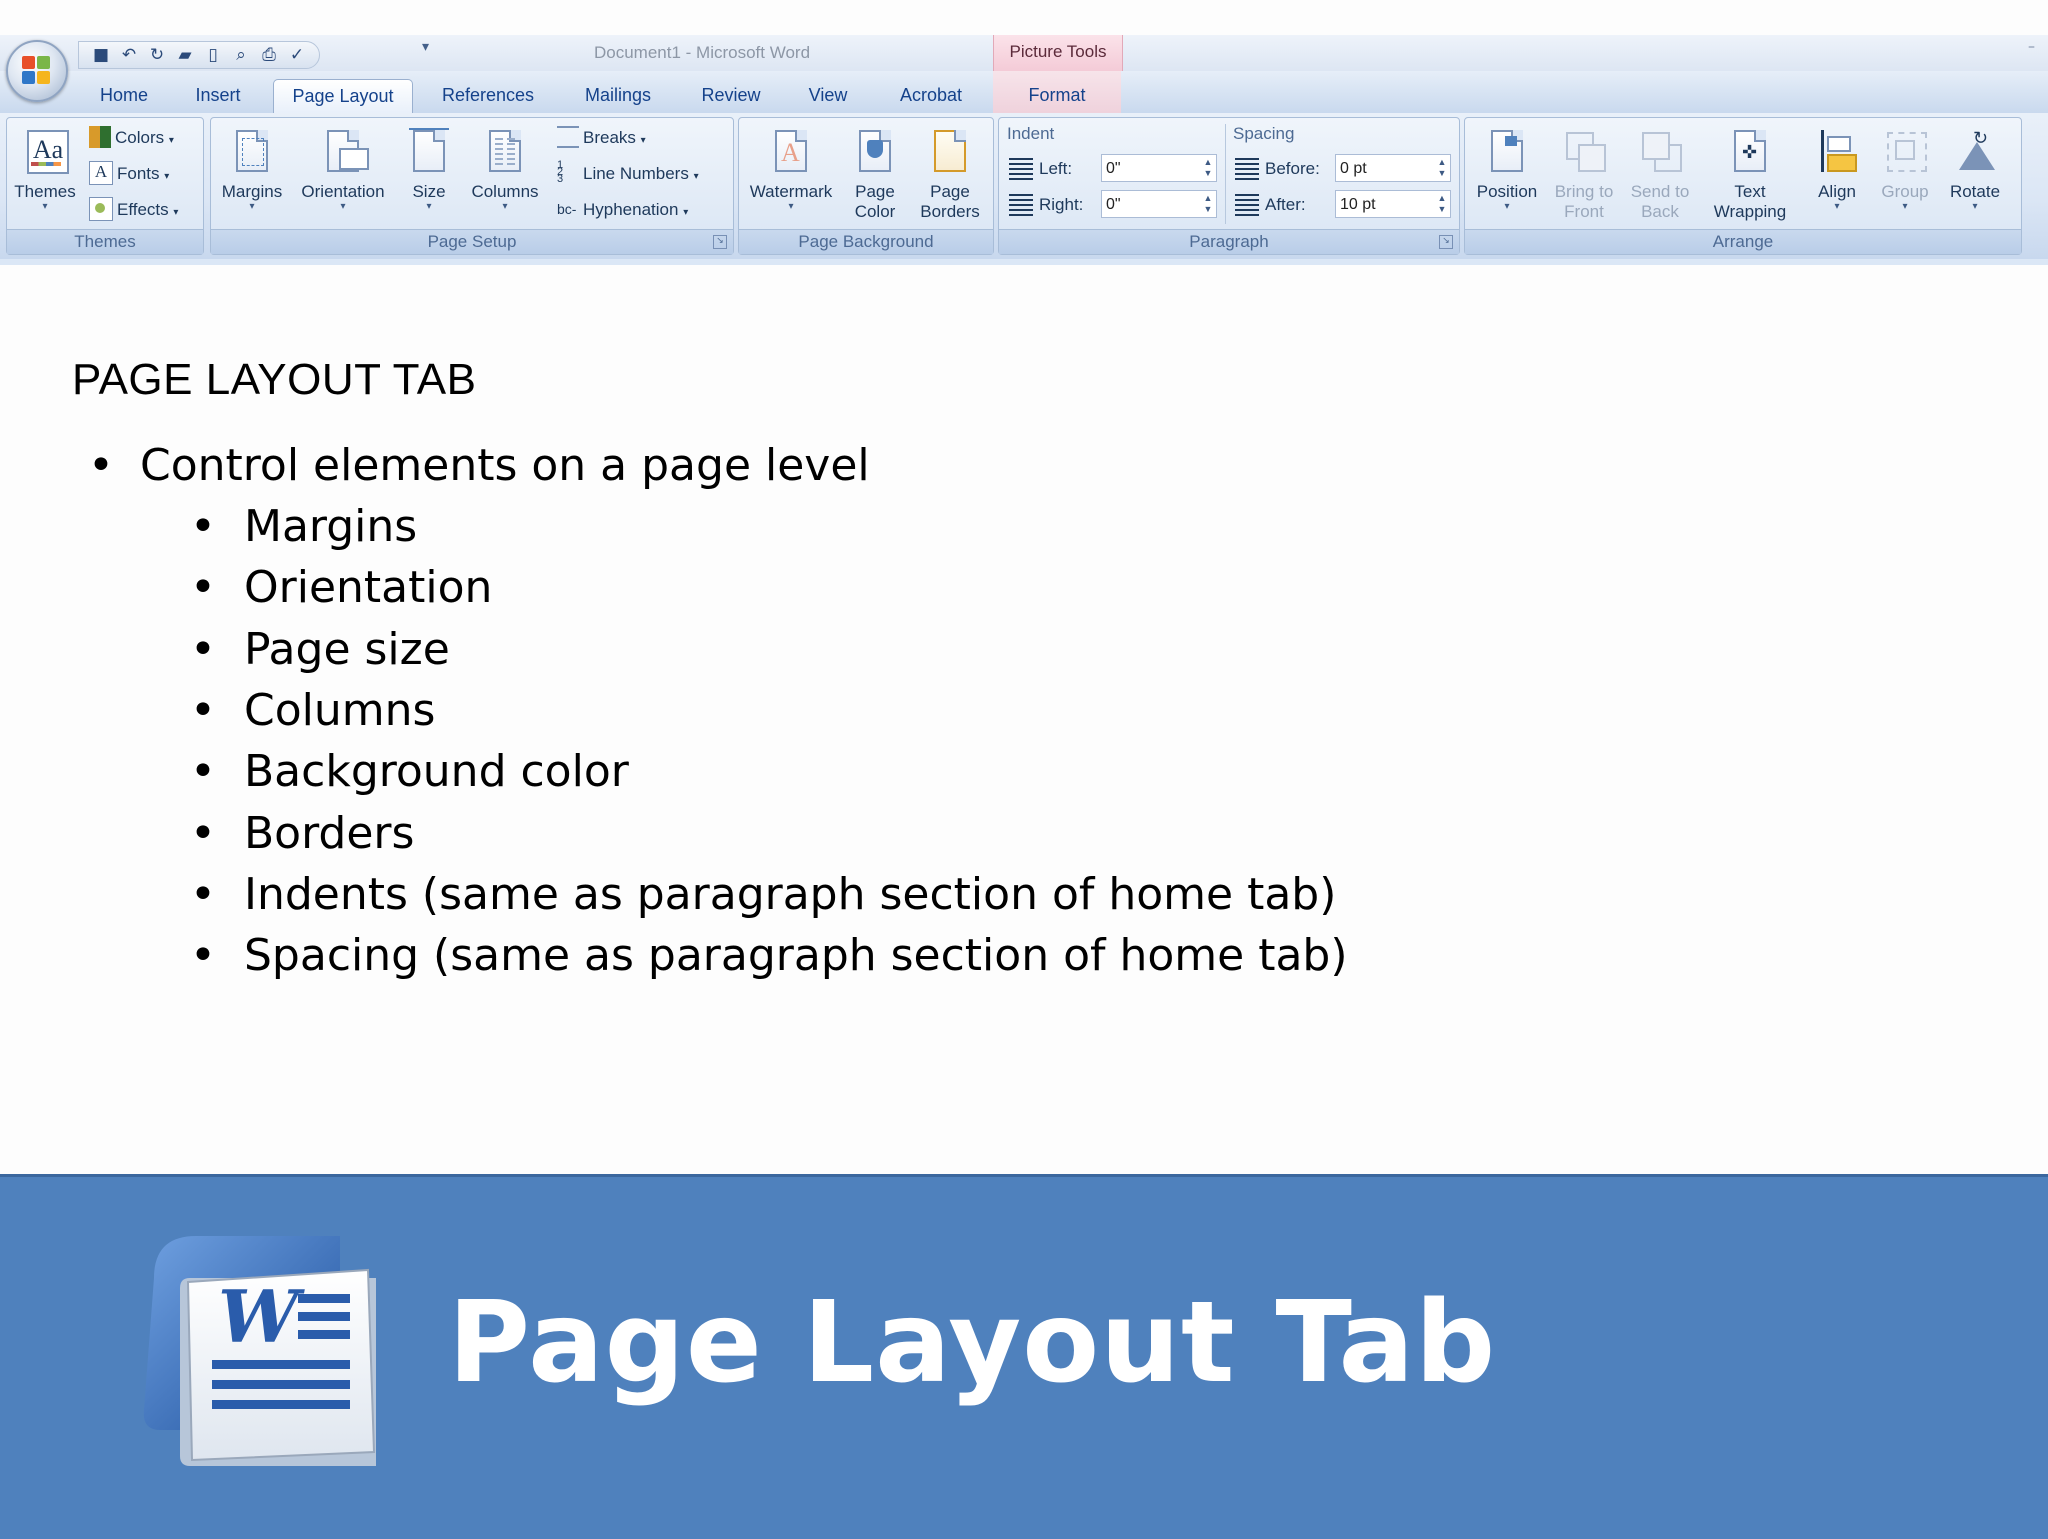 The height and width of the screenshot is (1539, 2048). What do you see at coordinates (1358, 204) in the screenshot?
I see `spacing-after-value: 10 pt` at bounding box center [1358, 204].